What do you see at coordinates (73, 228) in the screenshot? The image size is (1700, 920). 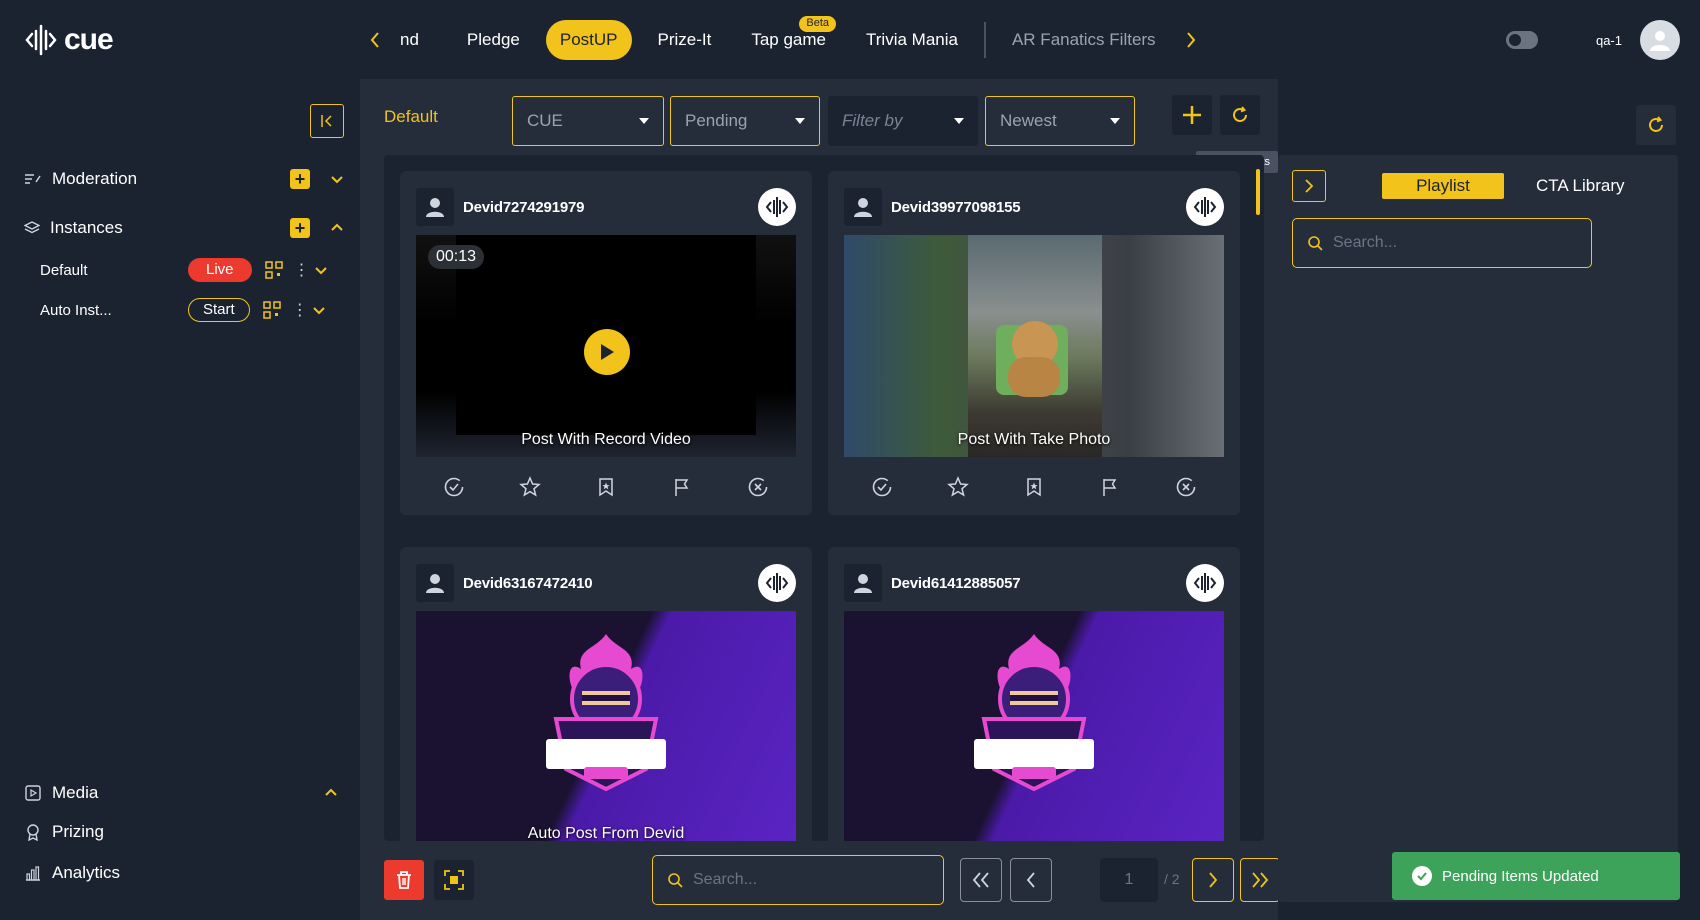 I see `sidebar-item-instances: Instances` at bounding box center [73, 228].